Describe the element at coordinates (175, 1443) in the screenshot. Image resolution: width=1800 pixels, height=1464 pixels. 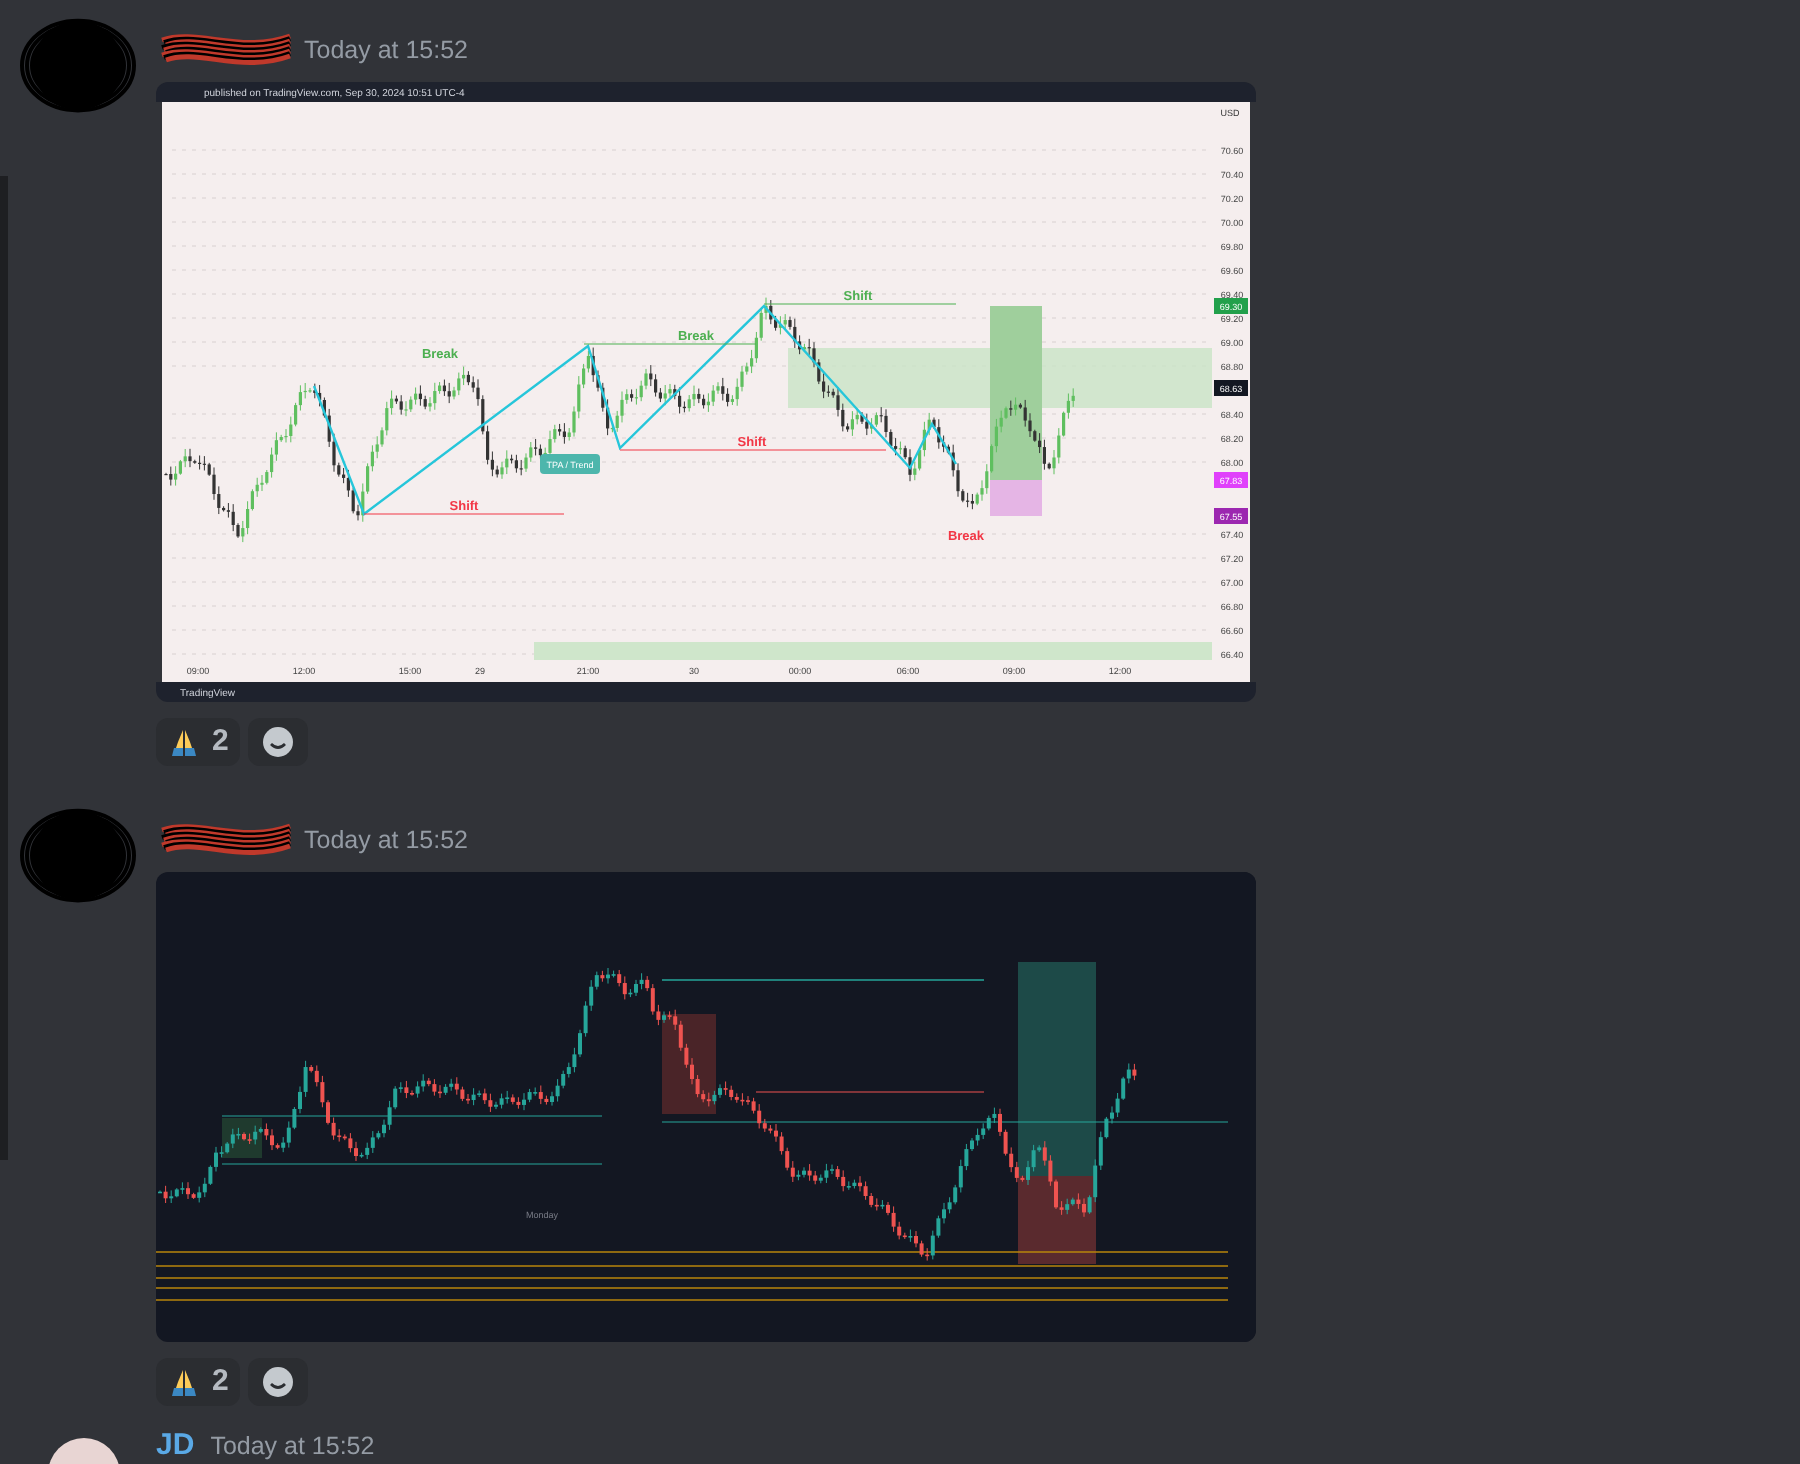
I see `username: JD` at that location.